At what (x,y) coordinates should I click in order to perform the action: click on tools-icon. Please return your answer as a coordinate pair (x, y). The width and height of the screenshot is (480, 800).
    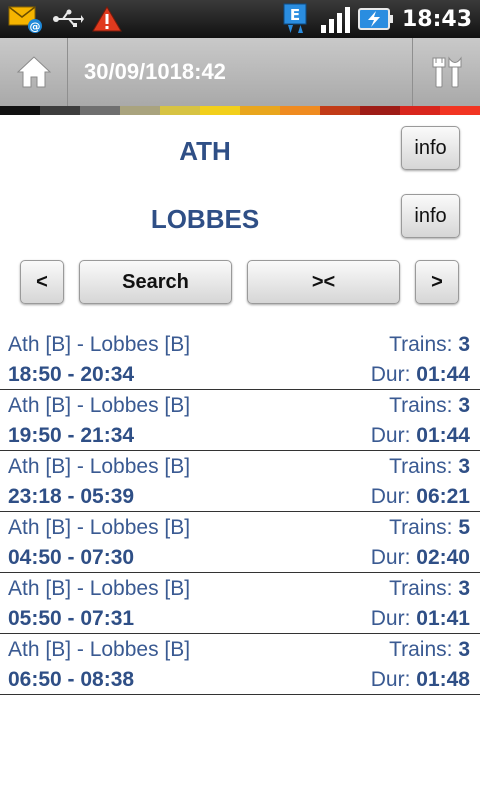
    Looking at the image, I should click on (447, 72).